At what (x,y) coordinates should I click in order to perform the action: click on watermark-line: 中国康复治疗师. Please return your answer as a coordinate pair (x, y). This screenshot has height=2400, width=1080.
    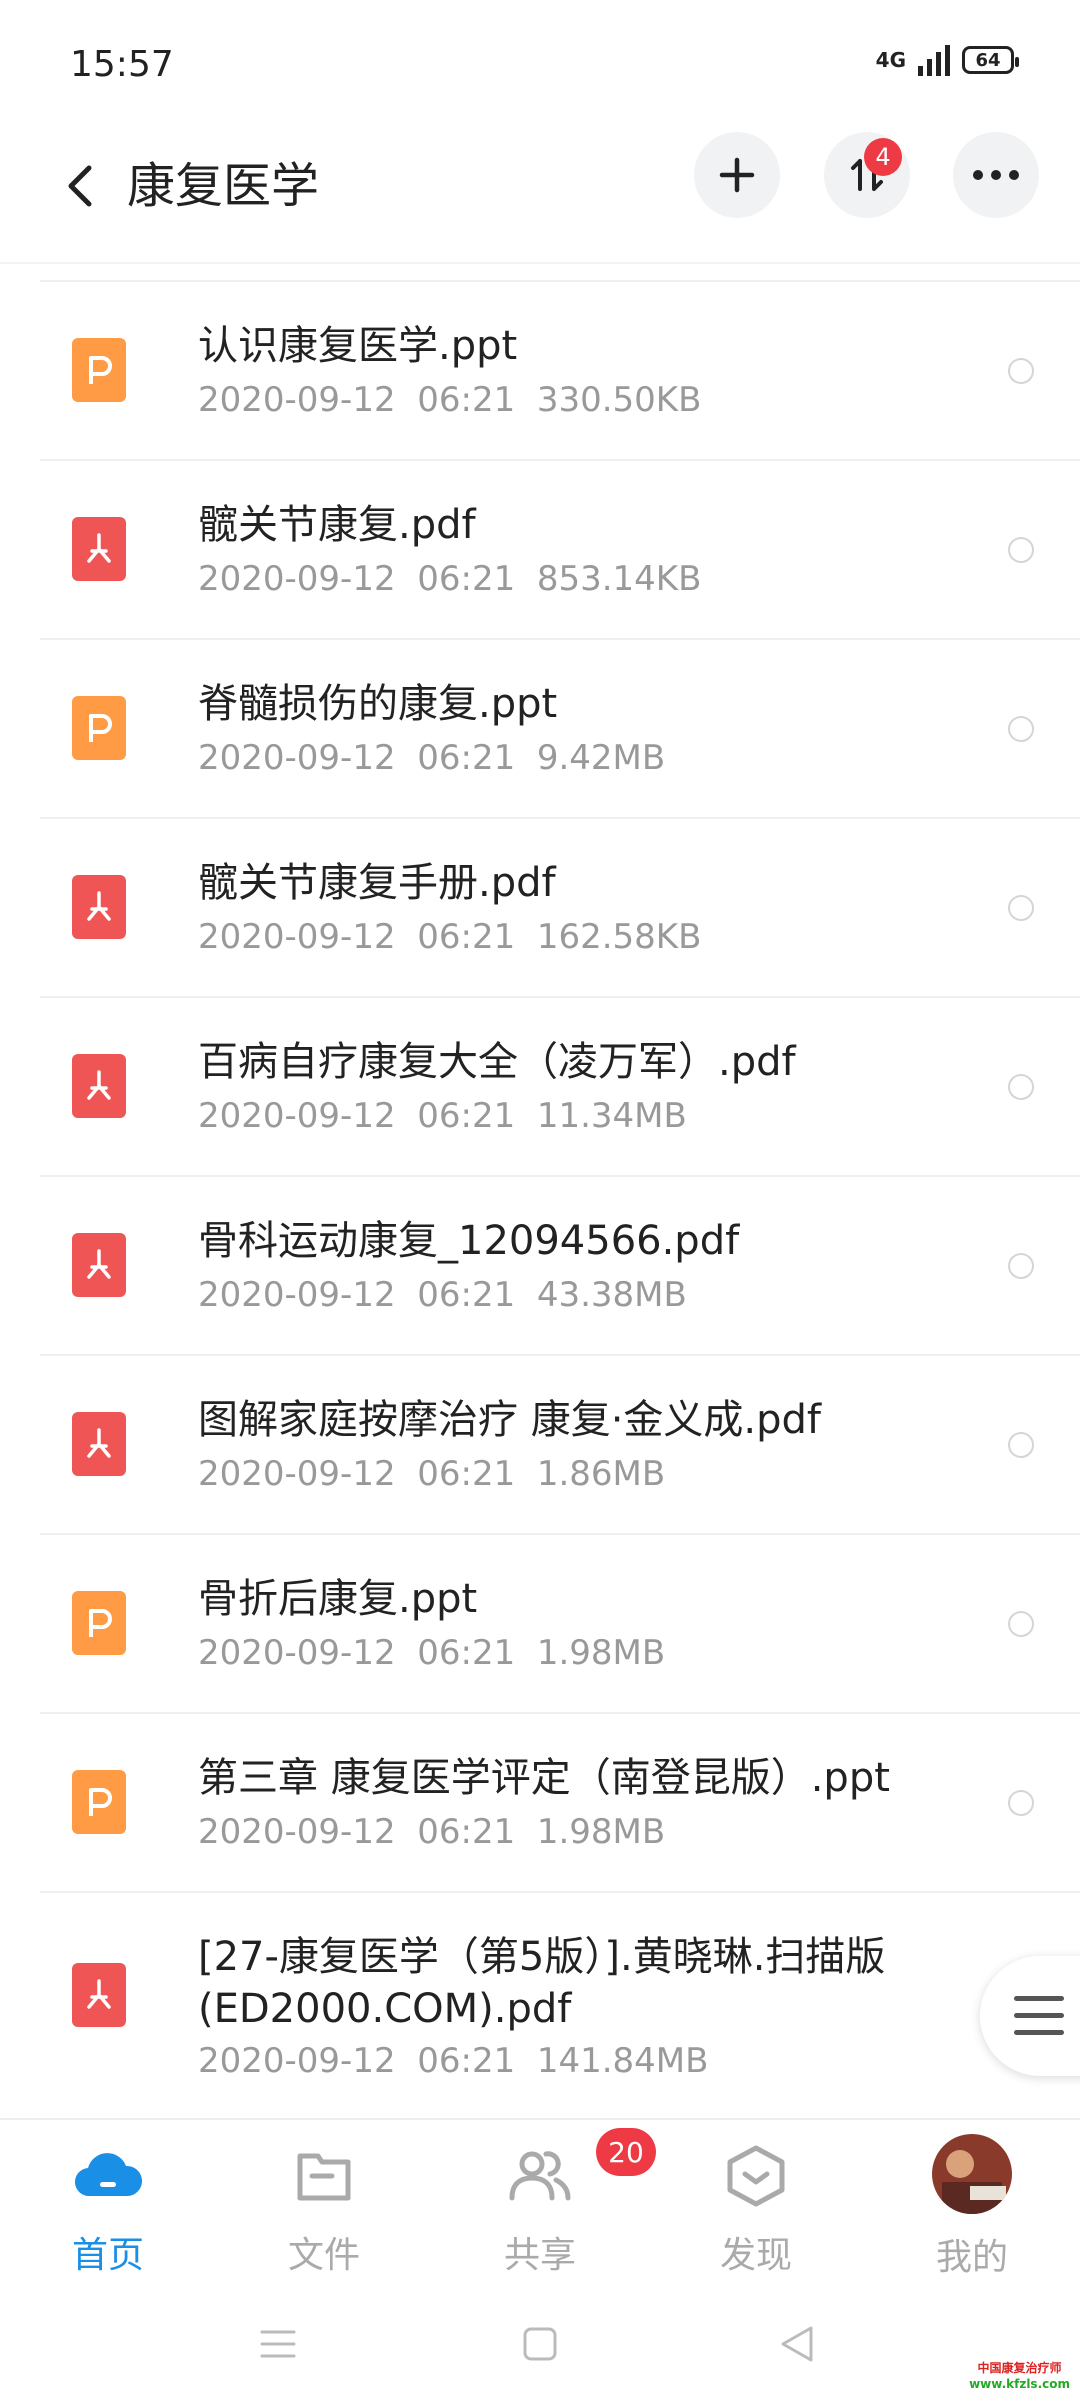
    Looking at the image, I should click on (1019, 2368).